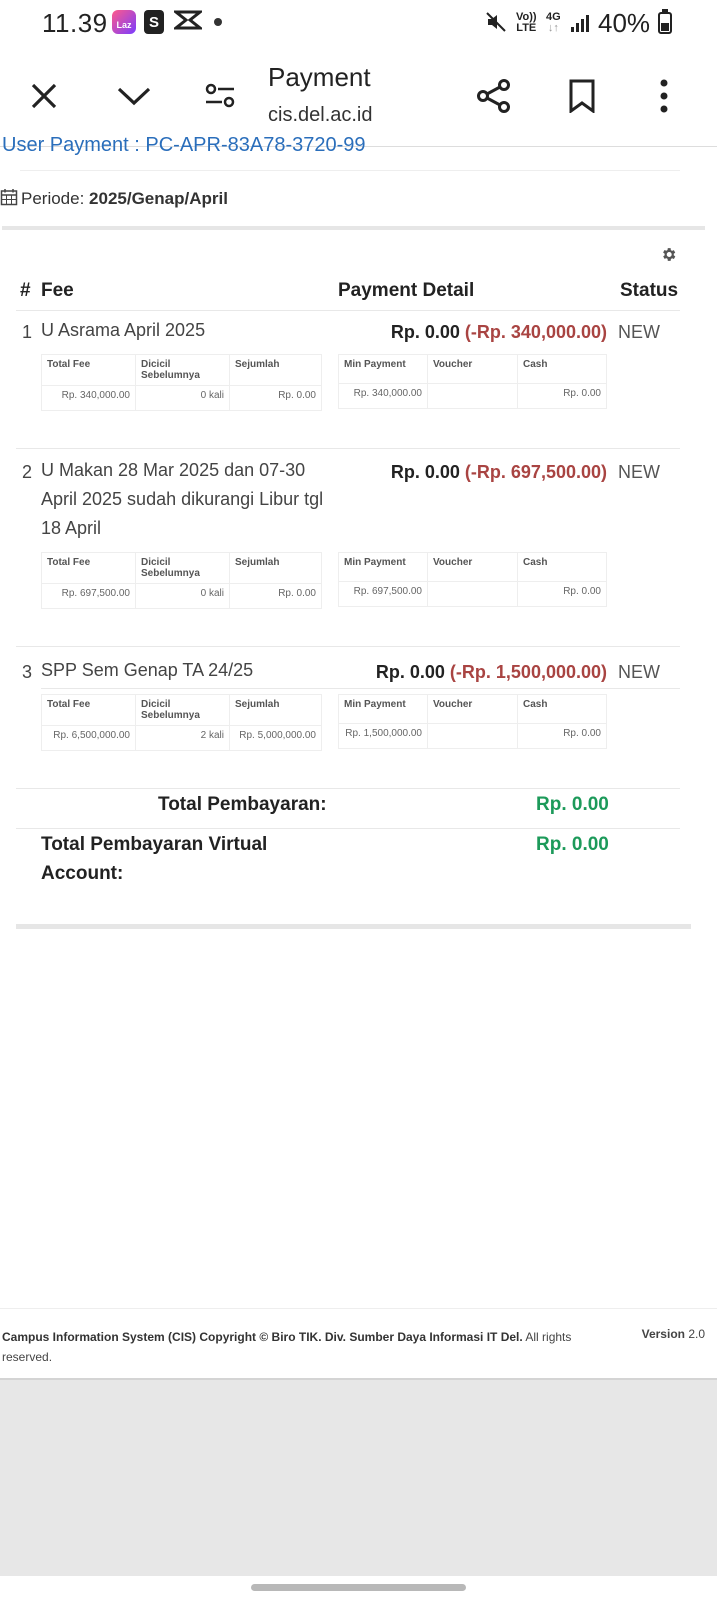 This screenshot has width=717, height=1600. I want to click on header-payment-detail: Payment Detail, so click(406, 290).